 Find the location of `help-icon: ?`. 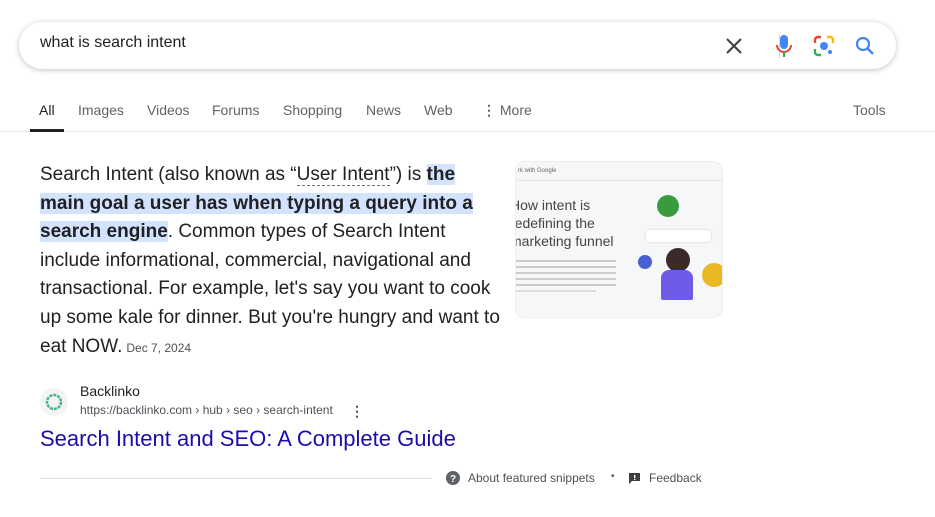

help-icon: ? is located at coordinates (453, 478).